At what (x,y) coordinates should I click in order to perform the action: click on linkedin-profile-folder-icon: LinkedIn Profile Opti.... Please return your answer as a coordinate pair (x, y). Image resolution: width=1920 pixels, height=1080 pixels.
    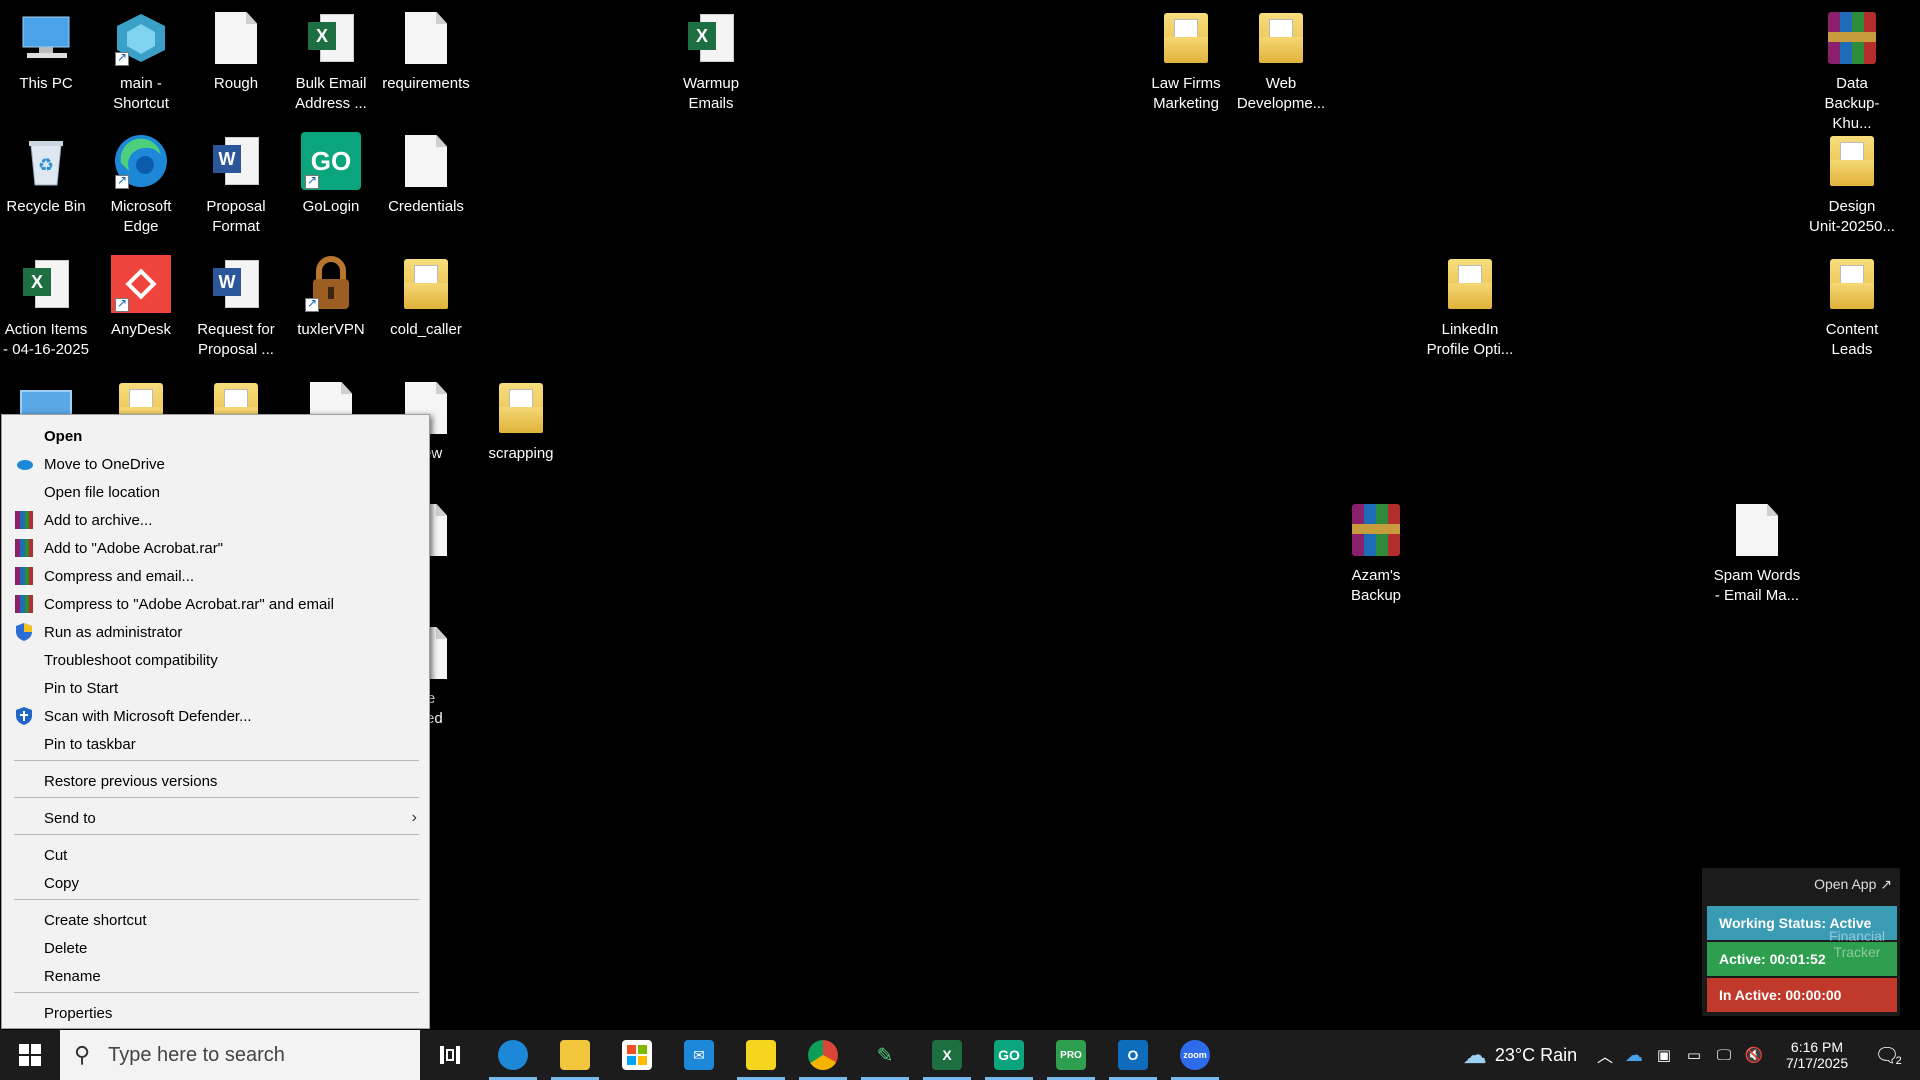
    Looking at the image, I should click on (1470, 307).